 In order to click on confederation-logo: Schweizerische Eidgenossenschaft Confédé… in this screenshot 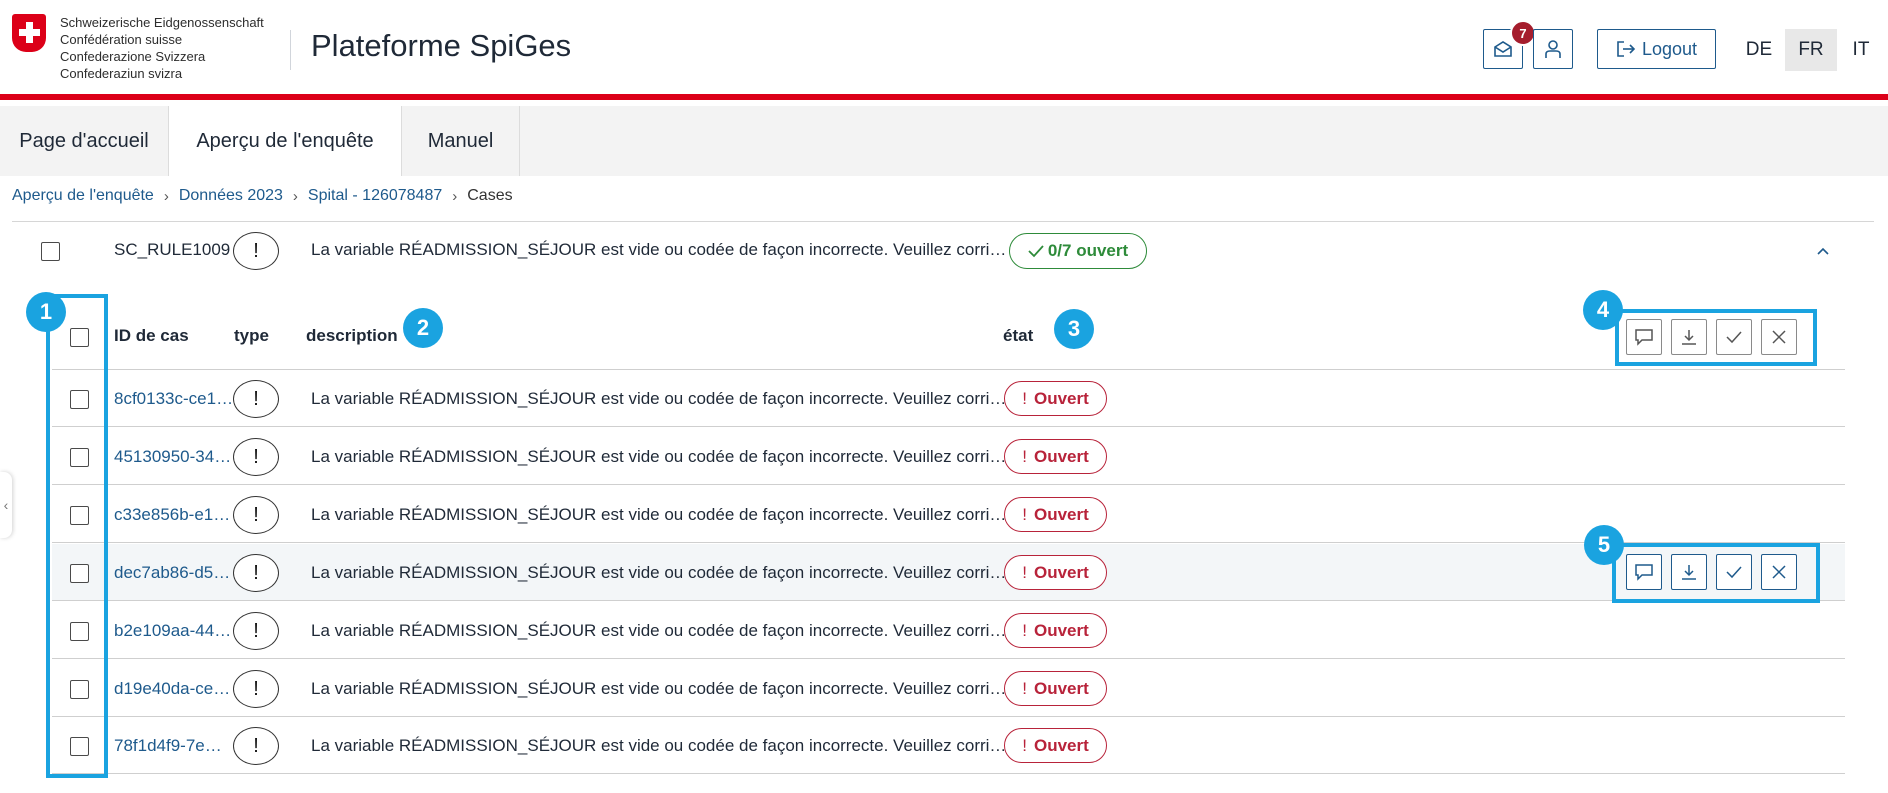, I will do `click(138, 48)`.